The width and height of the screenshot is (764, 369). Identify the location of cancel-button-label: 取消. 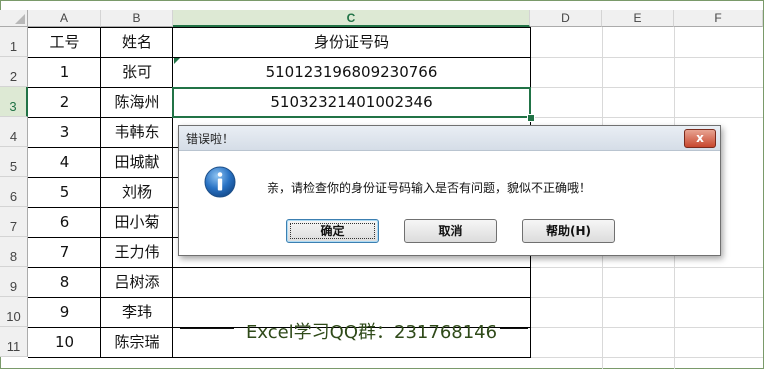
(450, 231).